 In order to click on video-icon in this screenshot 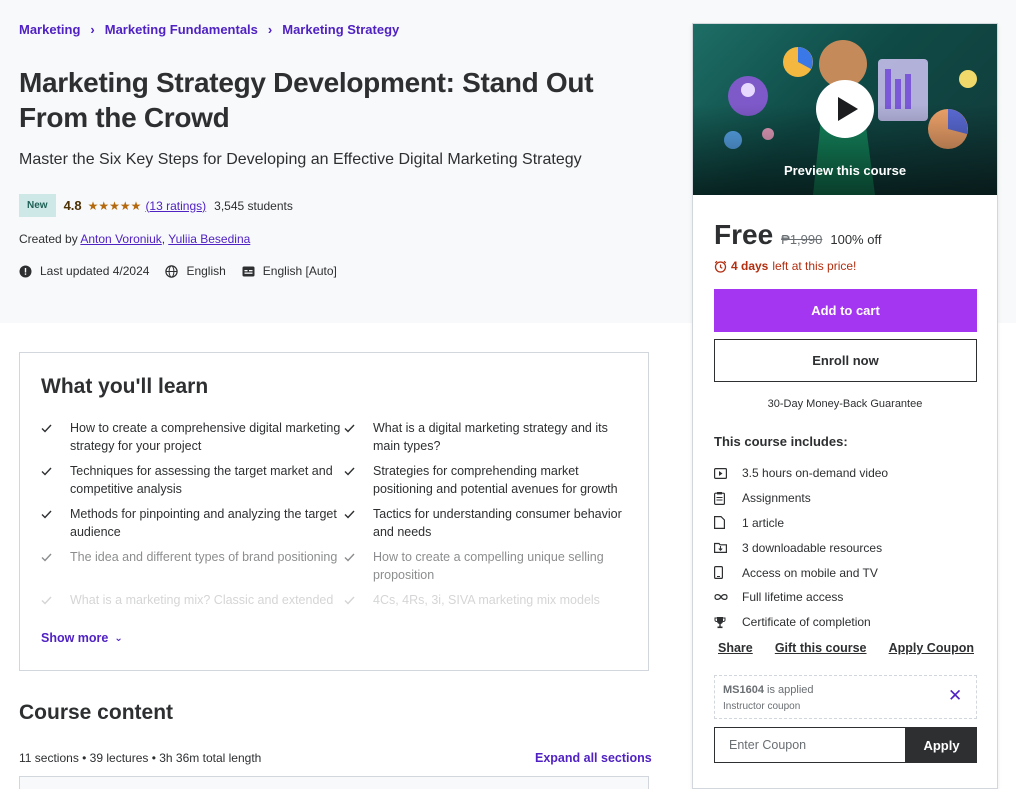, I will do `click(728, 473)`.